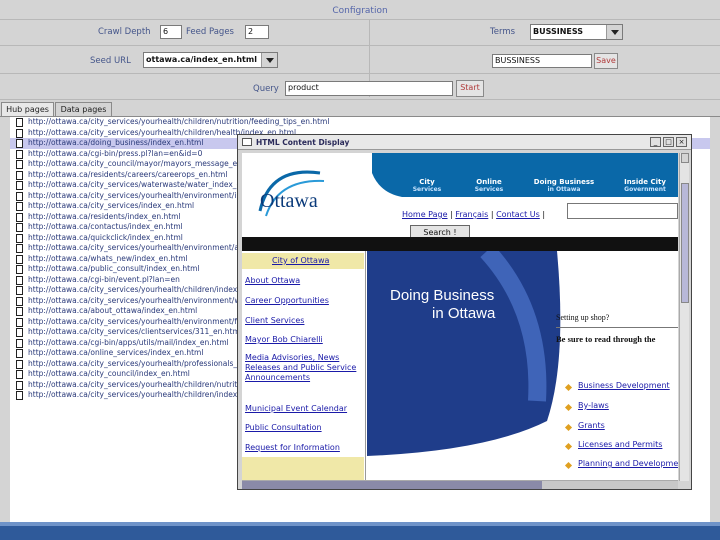 The image size is (720, 540). What do you see at coordinates (303, 409) in the screenshot?
I see `sidebar-link-calendar: Municipal Event Calendar` at bounding box center [303, 409].